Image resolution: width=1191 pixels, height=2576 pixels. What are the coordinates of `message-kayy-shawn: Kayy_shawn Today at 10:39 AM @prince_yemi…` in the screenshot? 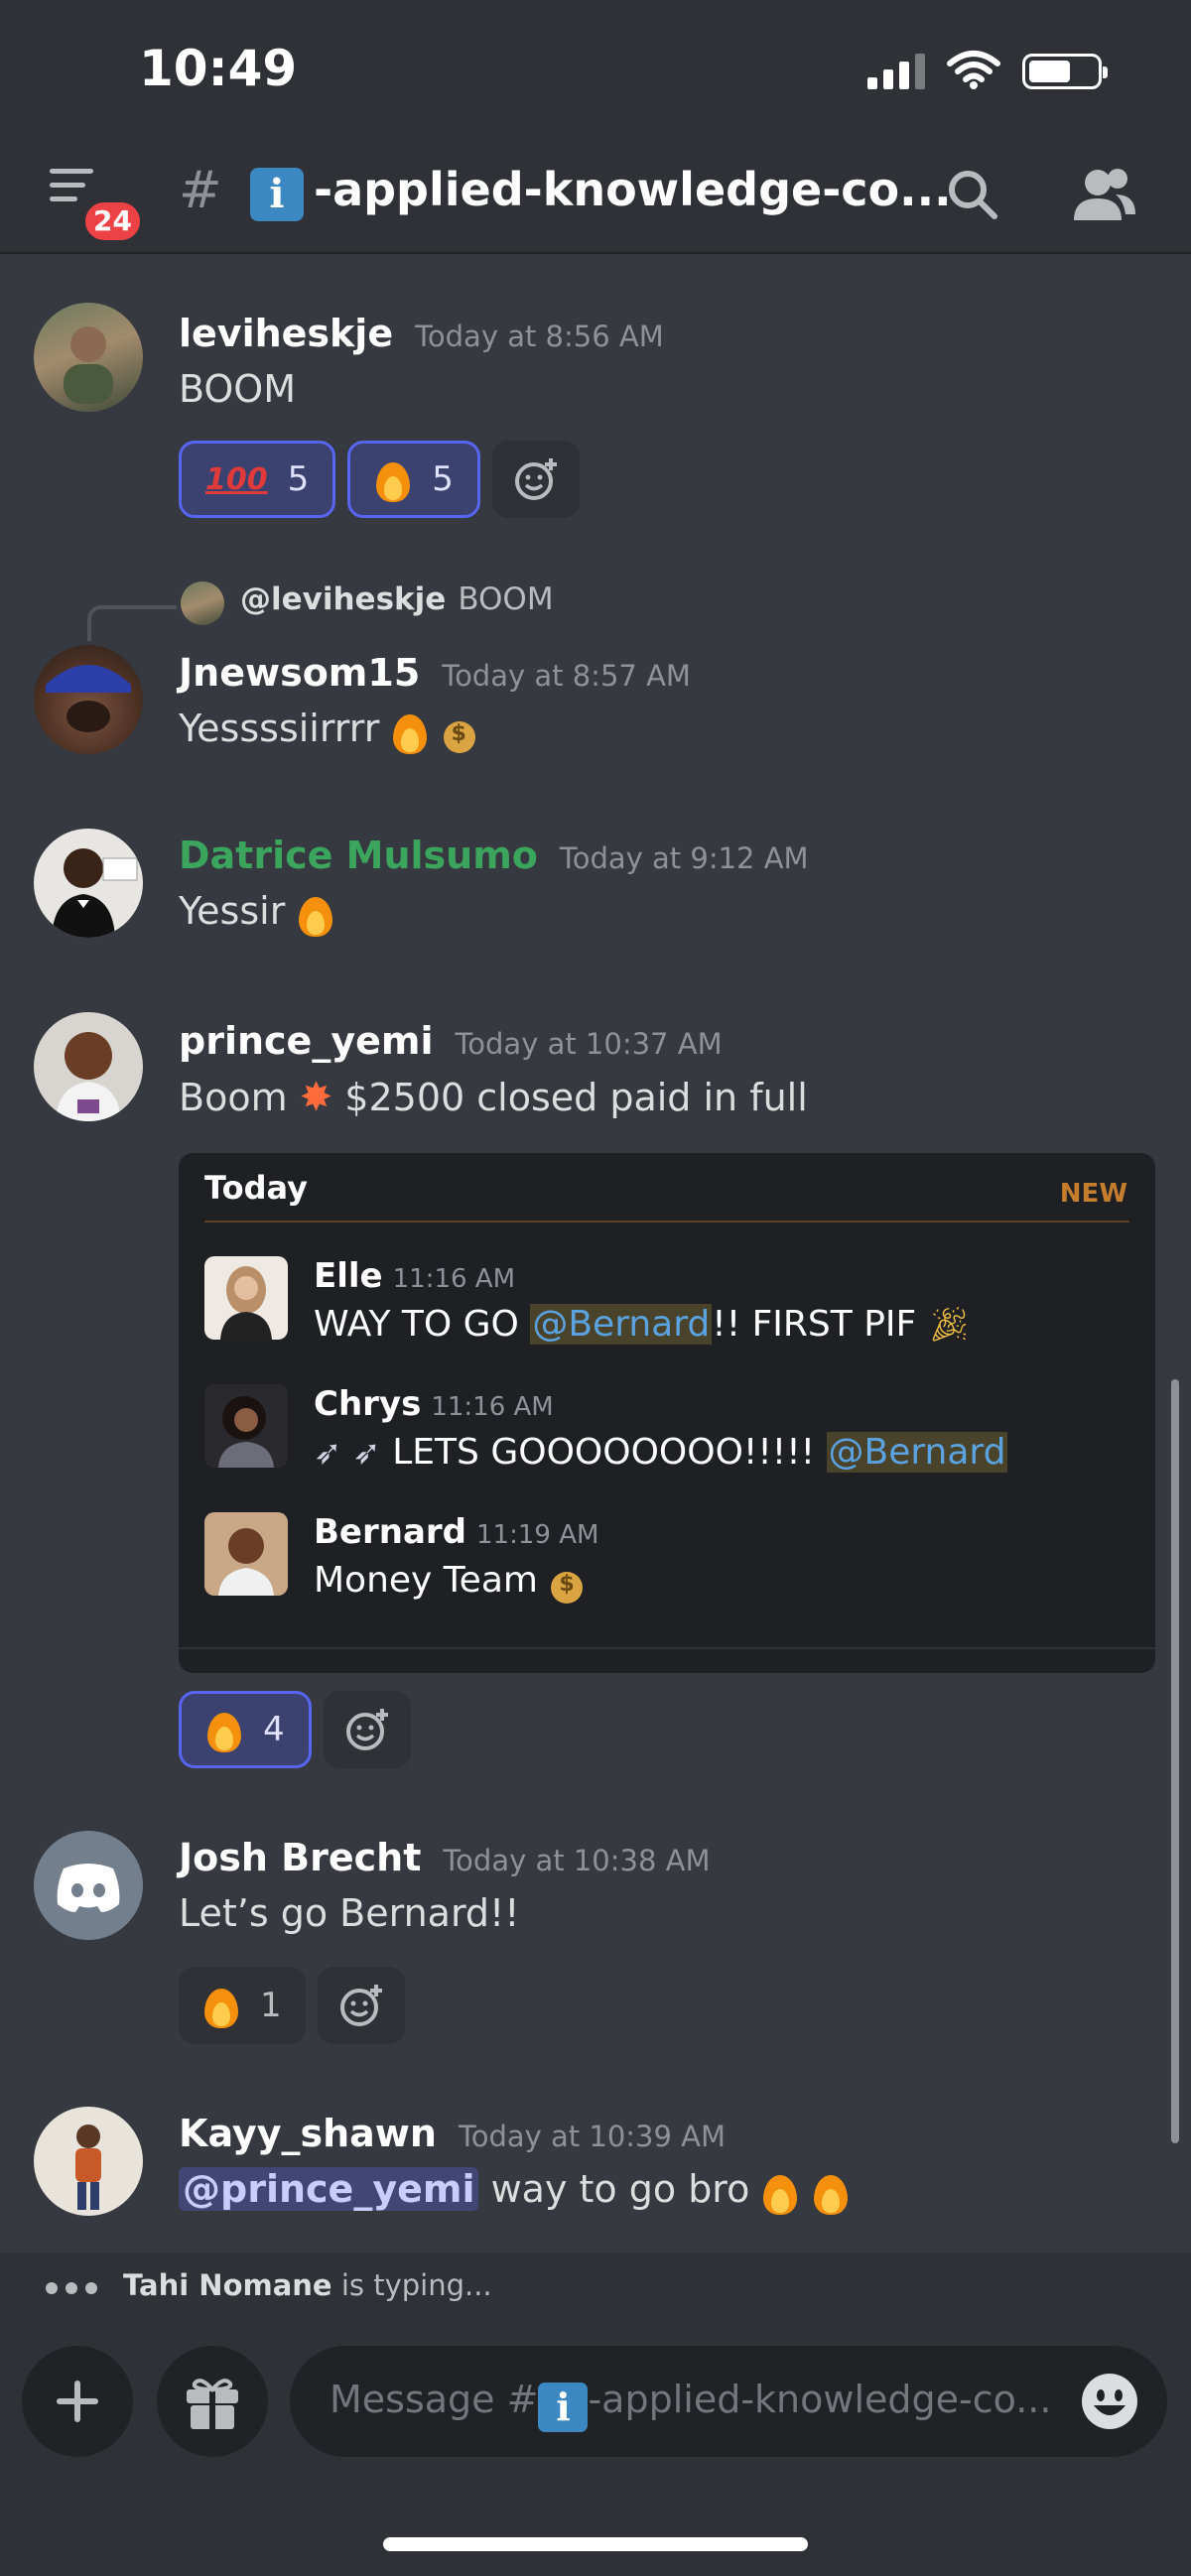 It's located at (595, 2176).